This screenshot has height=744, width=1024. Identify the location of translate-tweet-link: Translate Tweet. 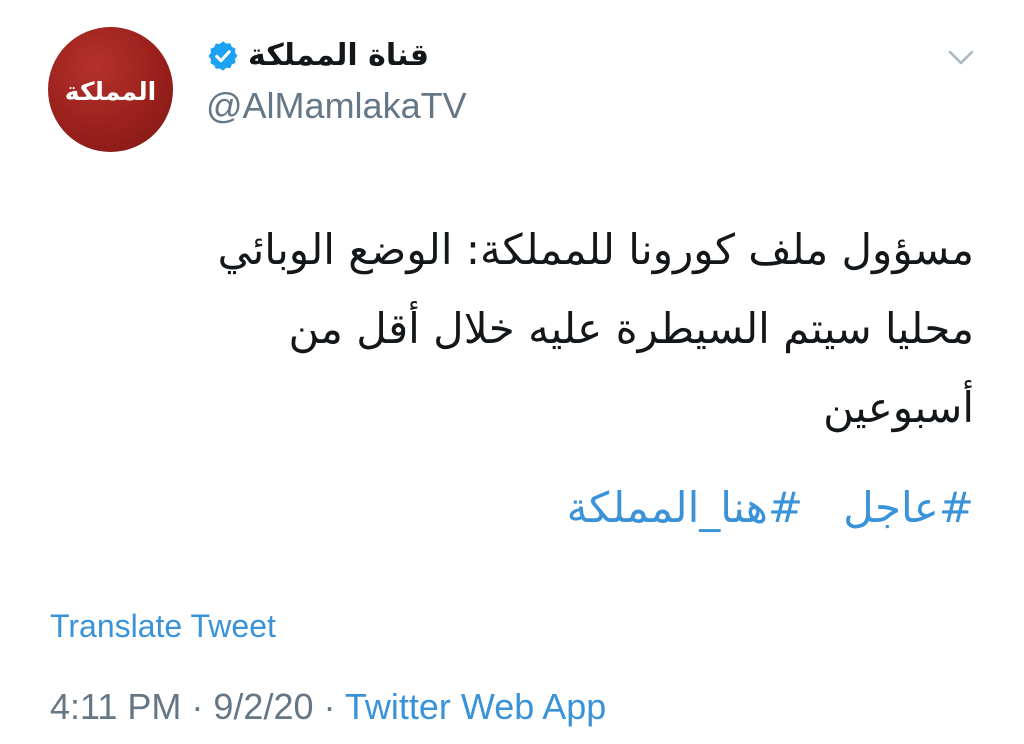
(163, 626).